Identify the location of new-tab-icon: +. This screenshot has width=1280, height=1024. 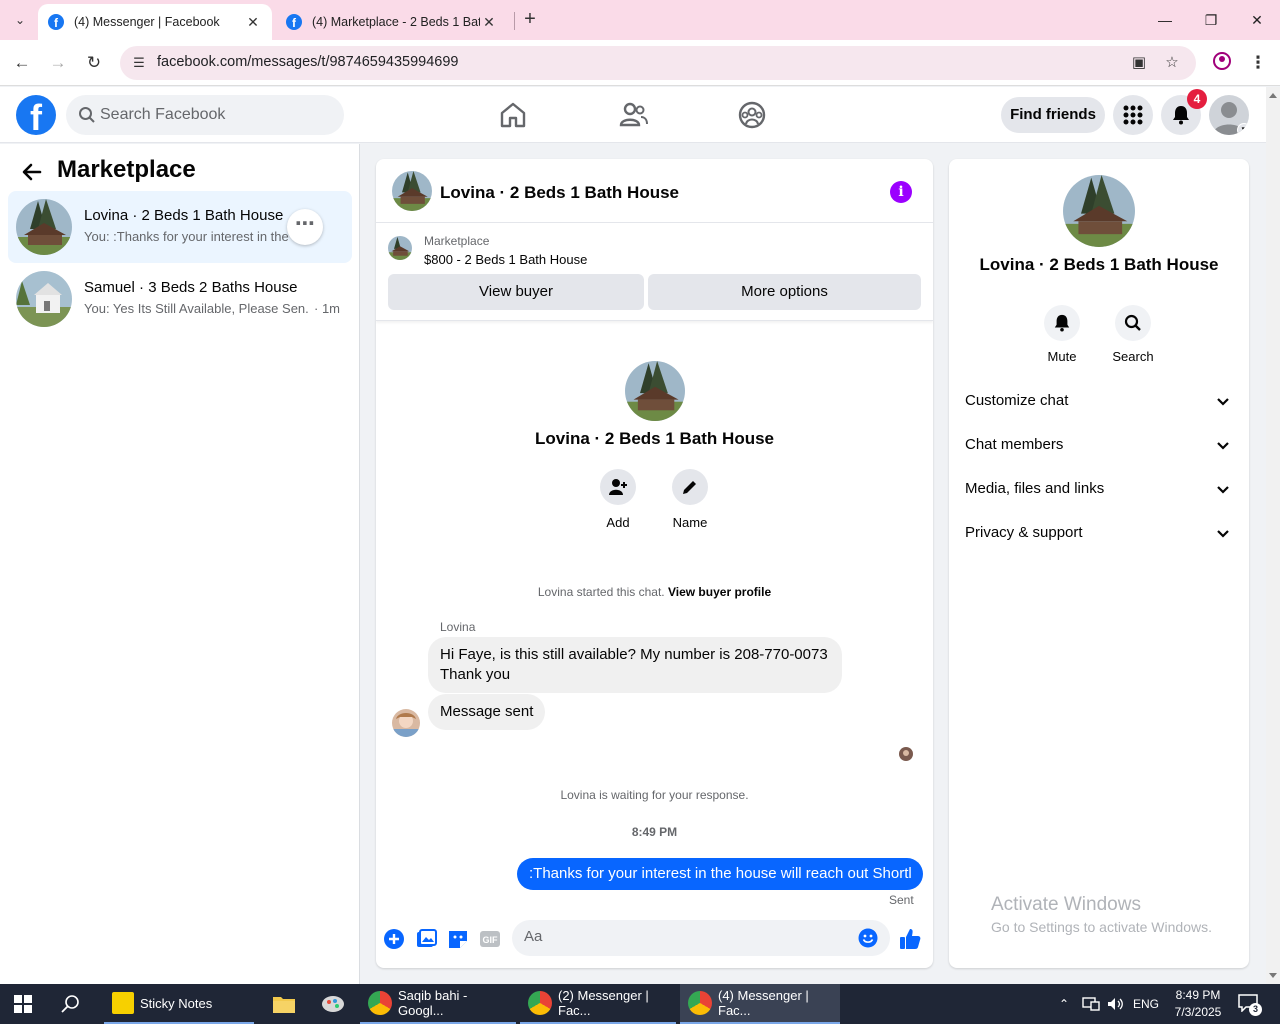
(530, 20).